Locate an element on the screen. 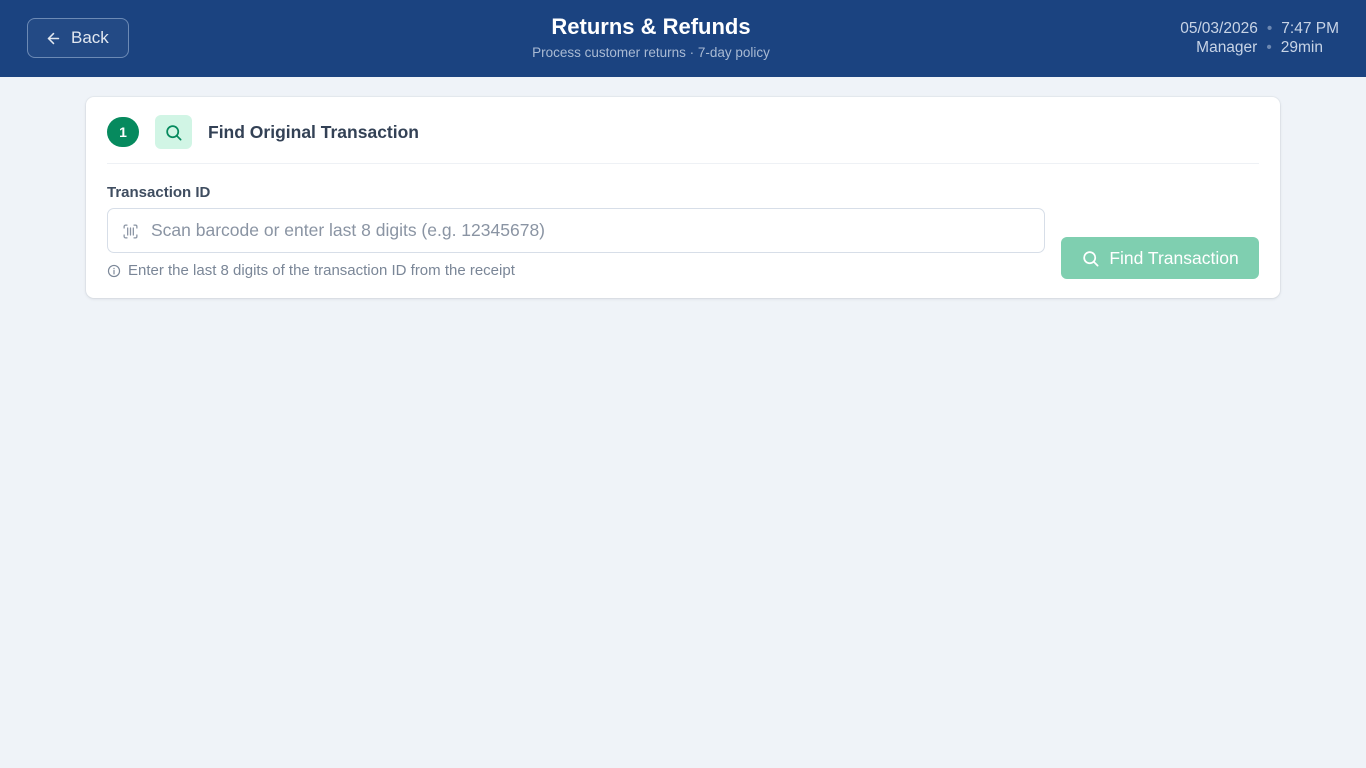 Image resolution: width=1366 pixels, height=768 pixels. datetime-row: 05/03/2026 • 7:47 PM is located at coordinates (1239, 28).